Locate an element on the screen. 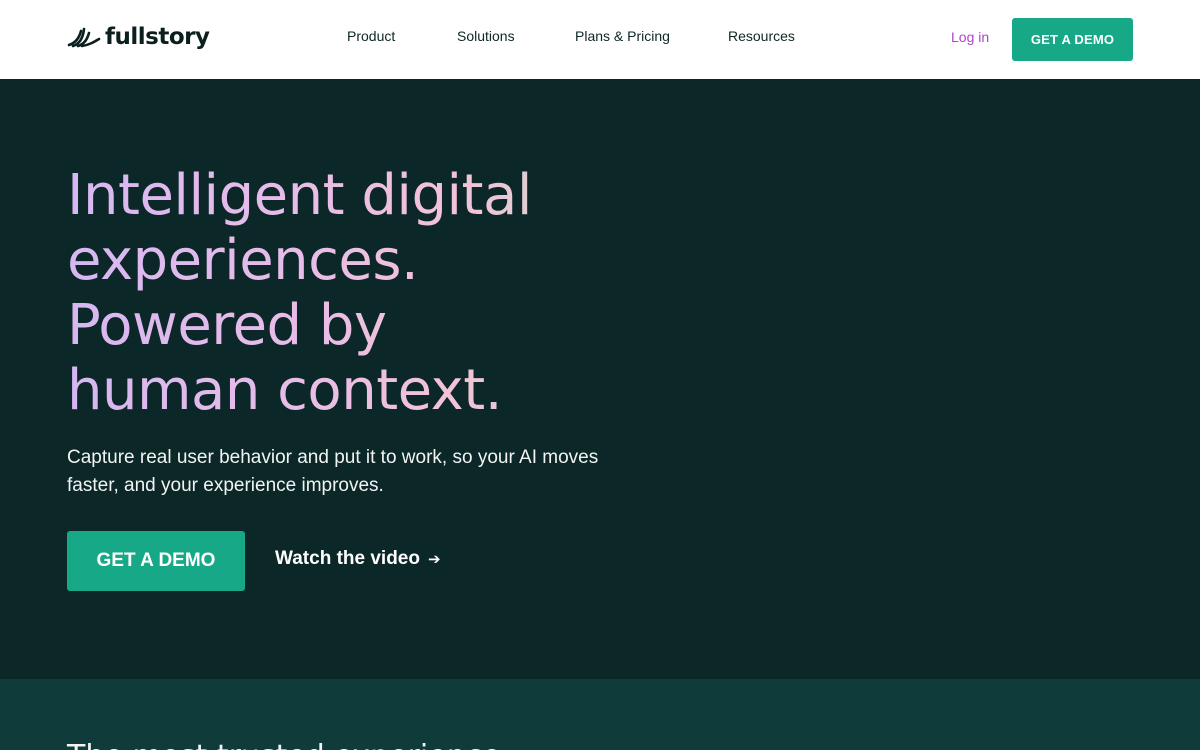  trusted-heading: The most trusted experience is located at coordinates (284, 744).